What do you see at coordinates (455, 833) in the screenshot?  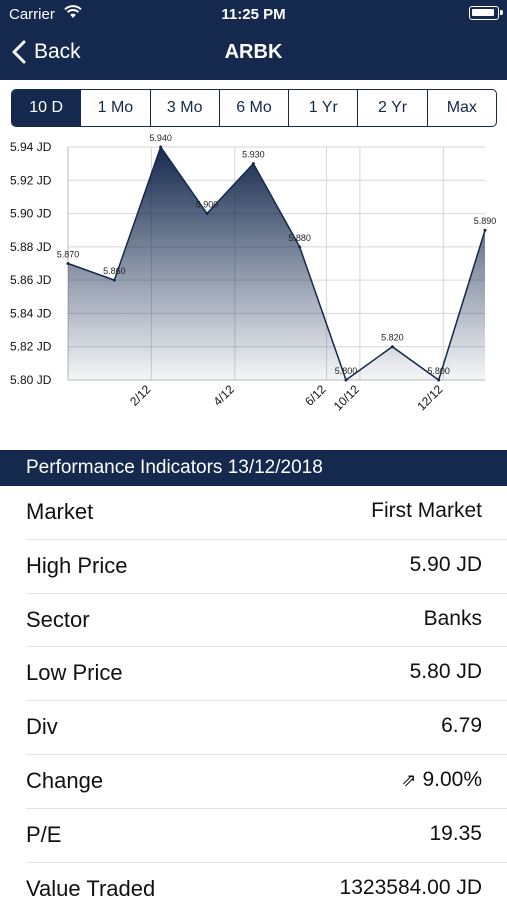 I see `row-value: 19.35` at bounding box center [455, 833].